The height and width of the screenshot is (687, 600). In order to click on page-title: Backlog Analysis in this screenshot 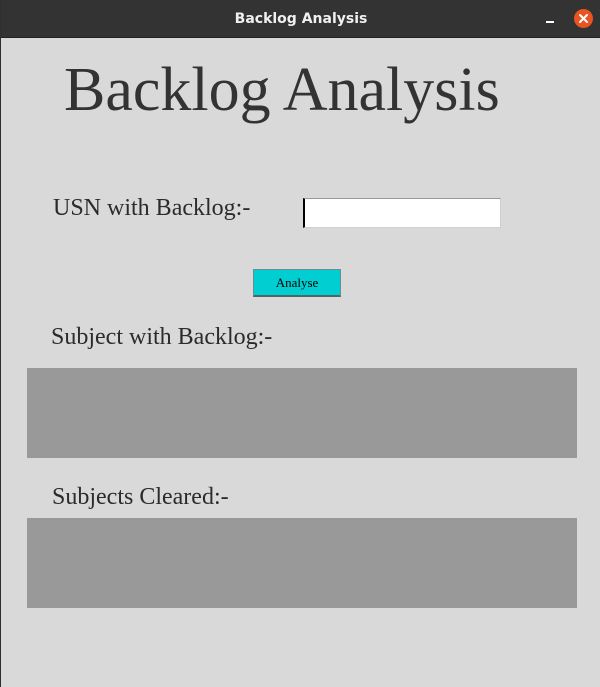, I will do `click(282, 90)`.